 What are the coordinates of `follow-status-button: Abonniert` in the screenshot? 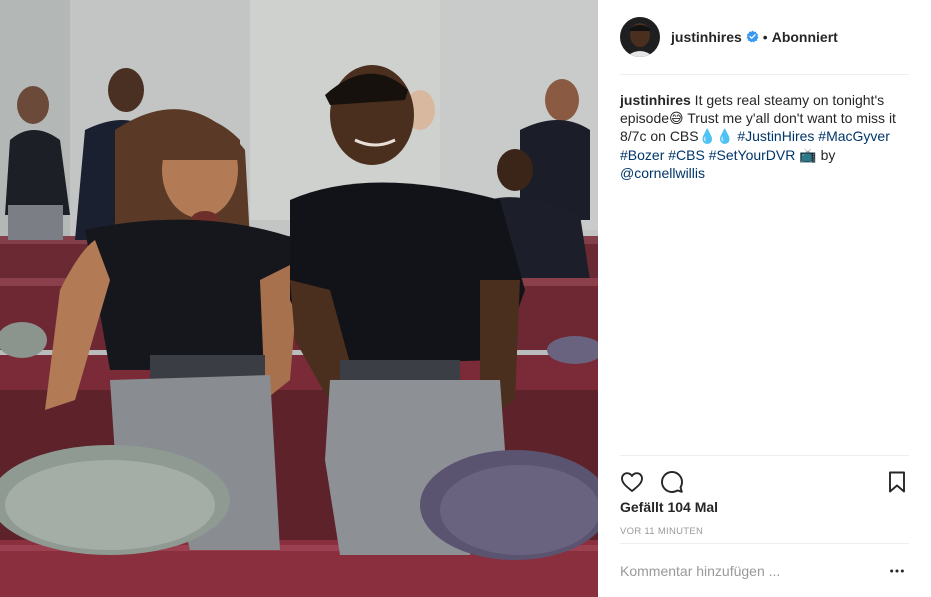 It's located at (805, 37).